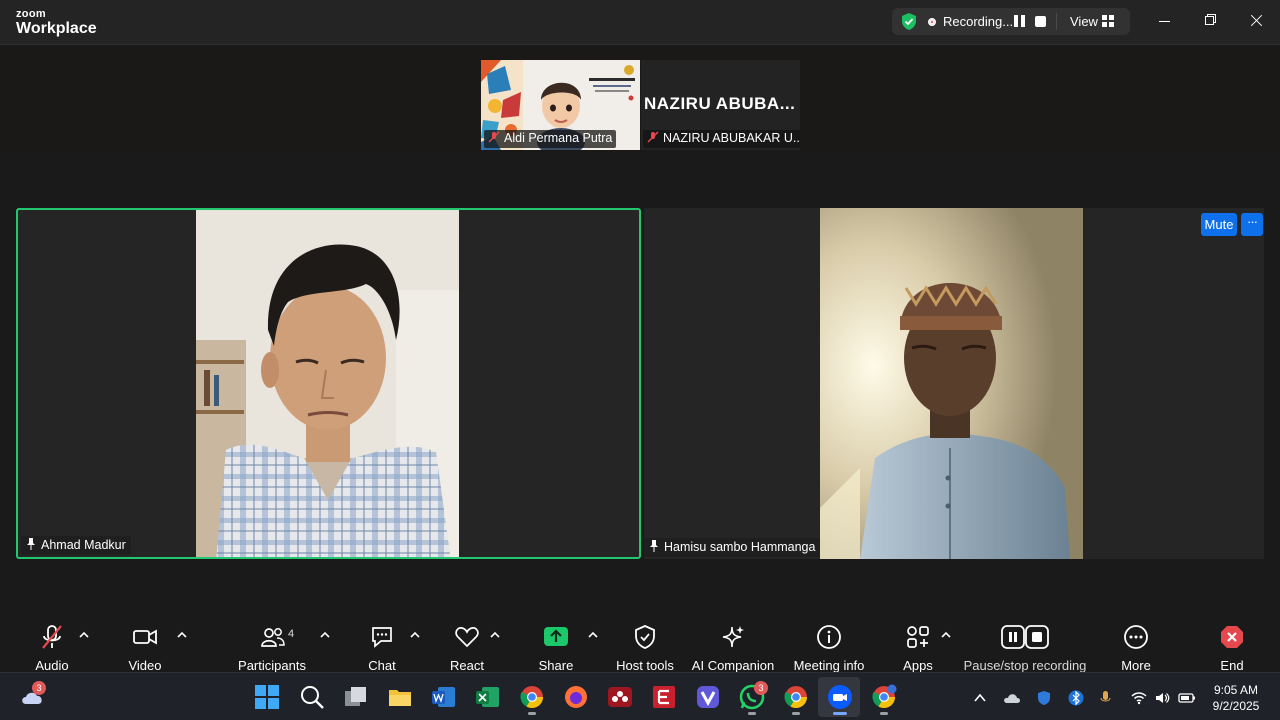  What do you see at coordinates (576, 697) in the screenshot?
I see `firefox-icon` at bounding box center [576, 697].